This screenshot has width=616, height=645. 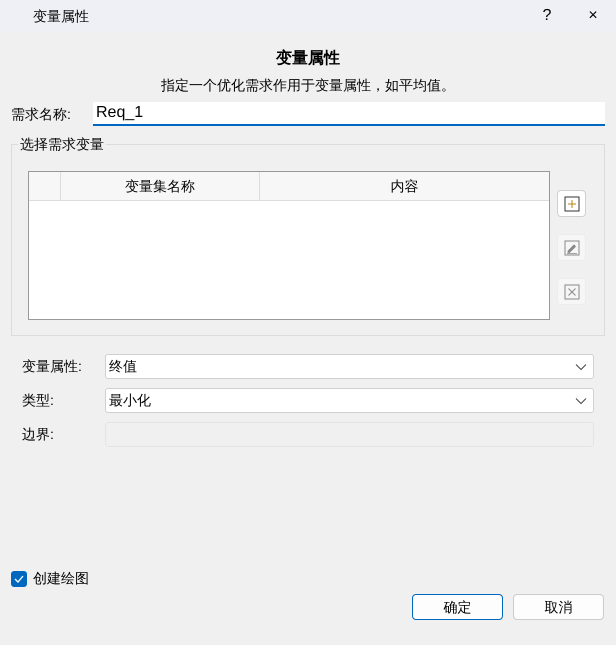 What do you see at coordinates (308, 85) in the screenshot?
I see `description-text: 指定一个优化需求作用于变量属性，如平均值。` at bounding box center [308, 85].